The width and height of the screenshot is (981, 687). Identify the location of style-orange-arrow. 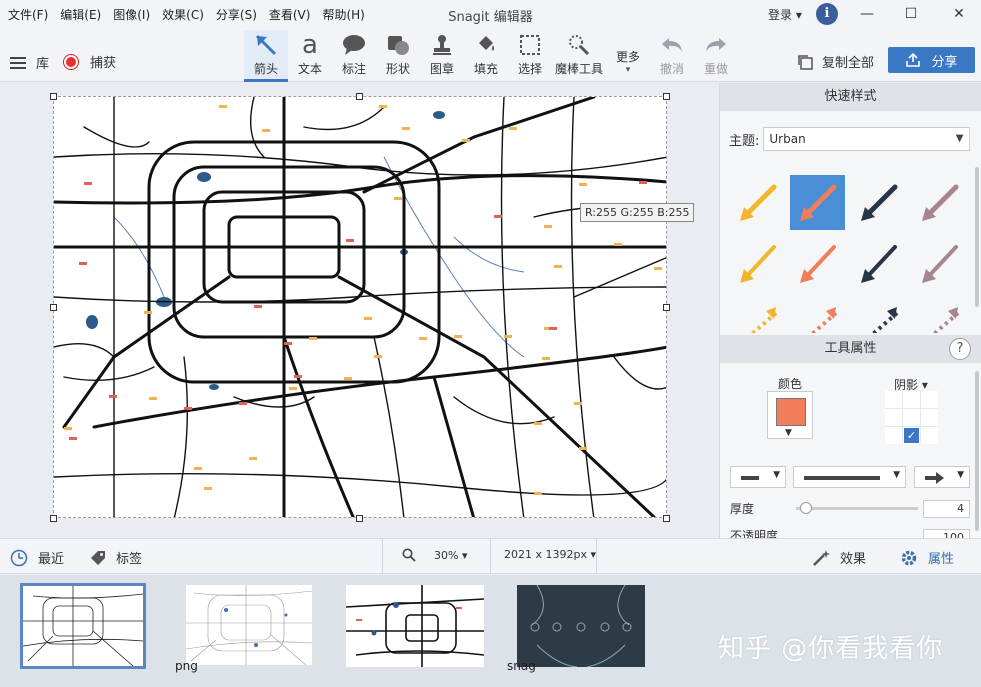
(817, 202).